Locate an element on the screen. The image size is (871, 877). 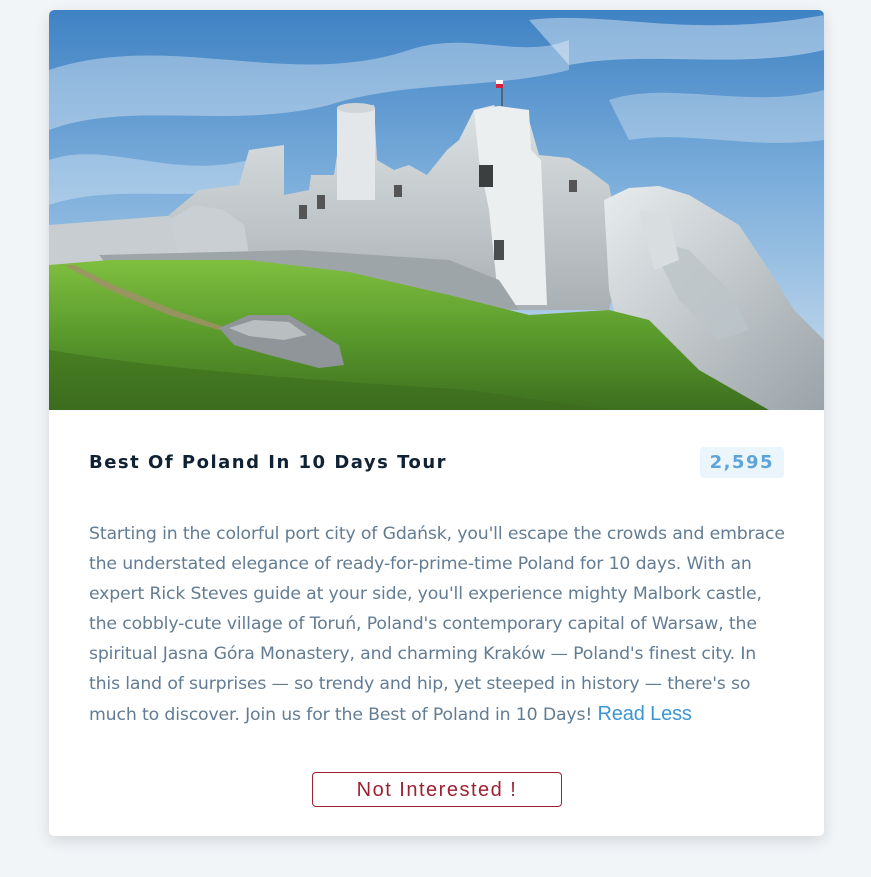
title-row: Best Of Poland In 10 Days Tour 2,595 is located at coordinates (436, 463).